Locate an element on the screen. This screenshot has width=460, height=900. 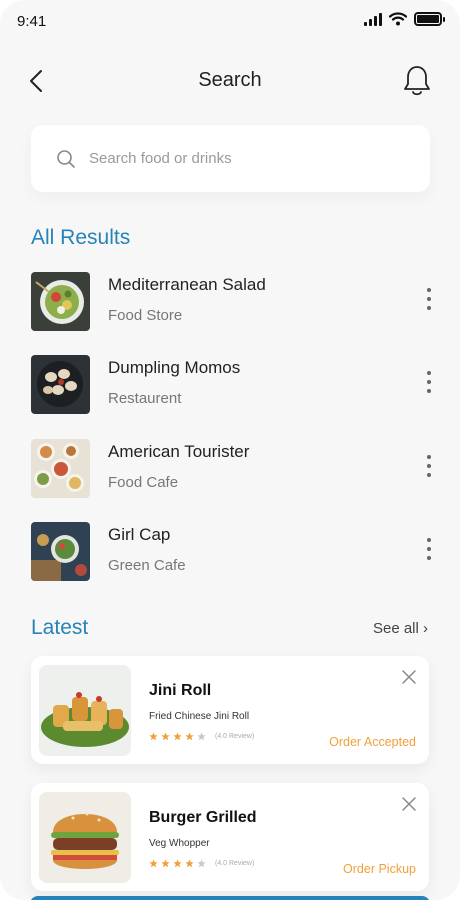
result-category: Green Cafe is located at coordinates (147, 565).